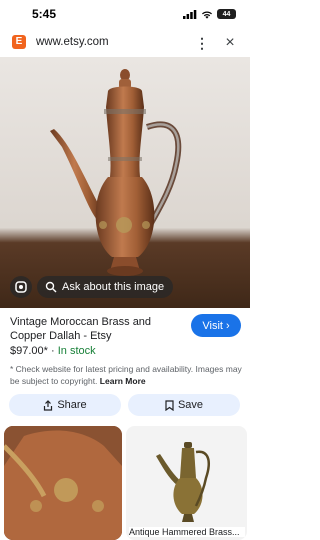 The height and width of the screenshot is (540, 320). Describe the element at coordinates (44, 14) in the screenshot. I see `status-time: 5:45` at that location.